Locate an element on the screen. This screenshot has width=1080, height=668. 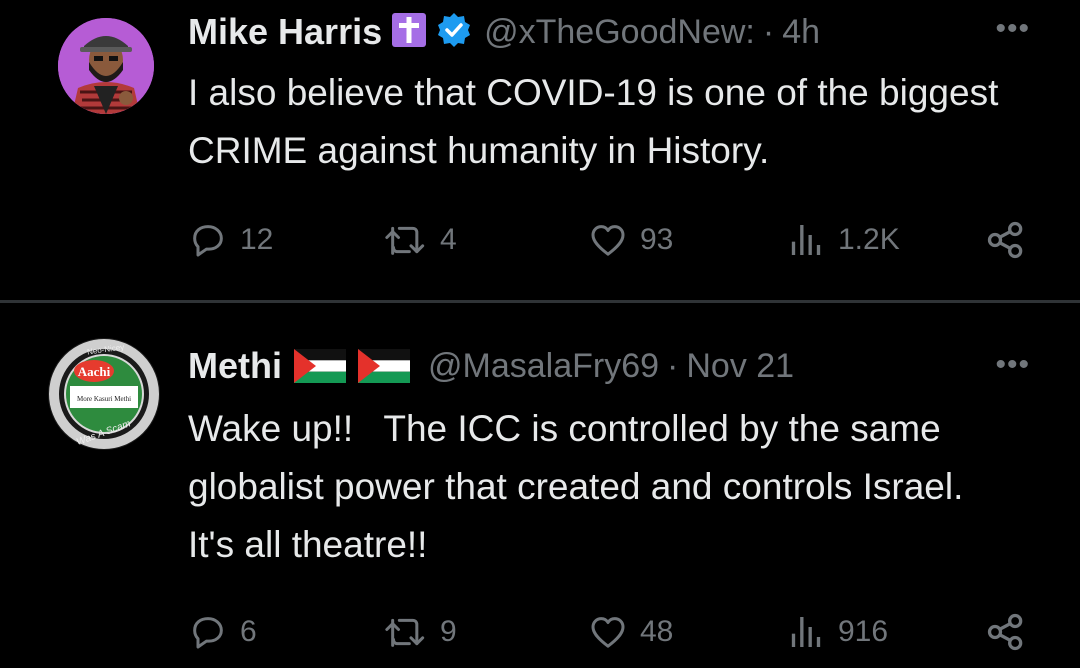
handle: @MasalaFry69 is located at coordinates (543, 366).